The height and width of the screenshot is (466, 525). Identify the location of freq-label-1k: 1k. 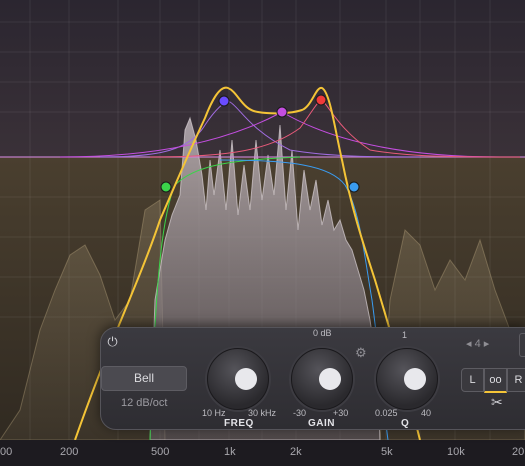
(230, 452).